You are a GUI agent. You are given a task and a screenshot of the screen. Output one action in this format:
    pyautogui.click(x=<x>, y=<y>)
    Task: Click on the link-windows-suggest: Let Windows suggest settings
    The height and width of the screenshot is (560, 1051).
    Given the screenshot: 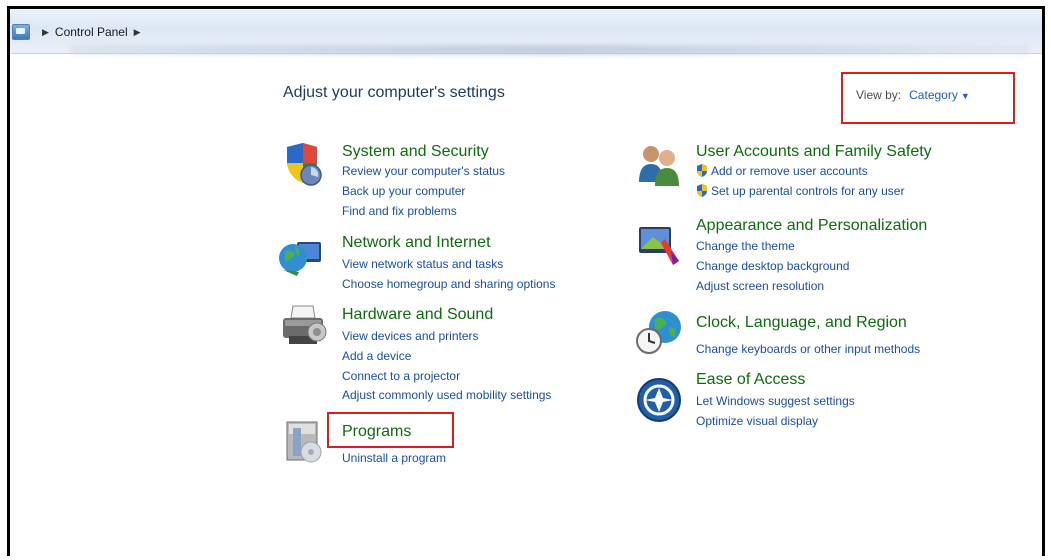 What is the action you would take?
    pyautogui.click(x=775, y=401)
    